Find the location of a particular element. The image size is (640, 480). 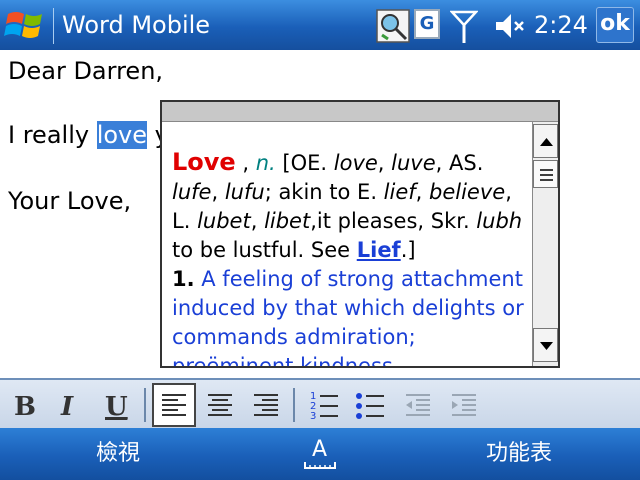

bold-button: B is located at coordinates (24, 405).